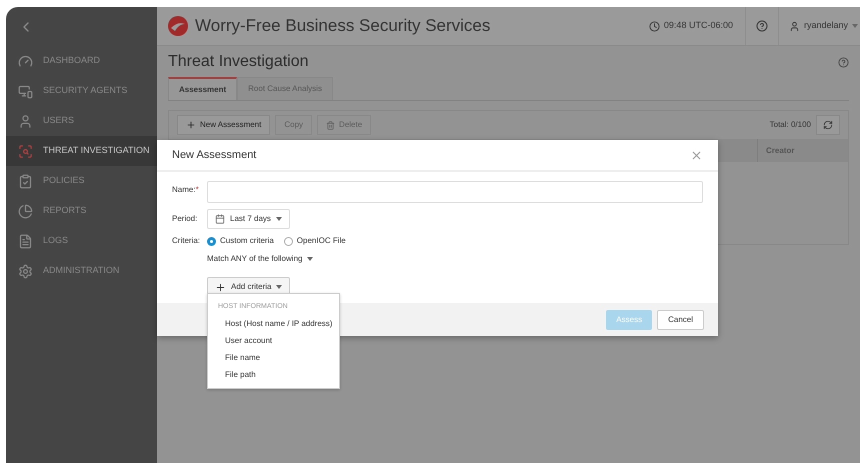 The image size is (860, 463). I want to click on menu-item: File name, so click(273, 357).